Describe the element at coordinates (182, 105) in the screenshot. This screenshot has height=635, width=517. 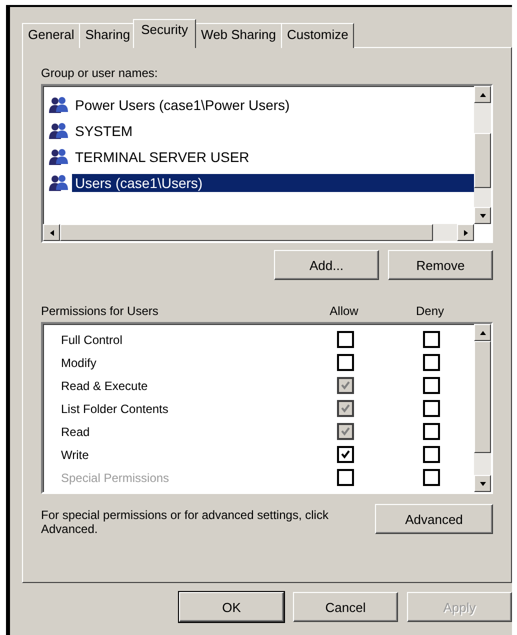
I see `user-list-item: Power Users (case1\Power Users)` at that location.